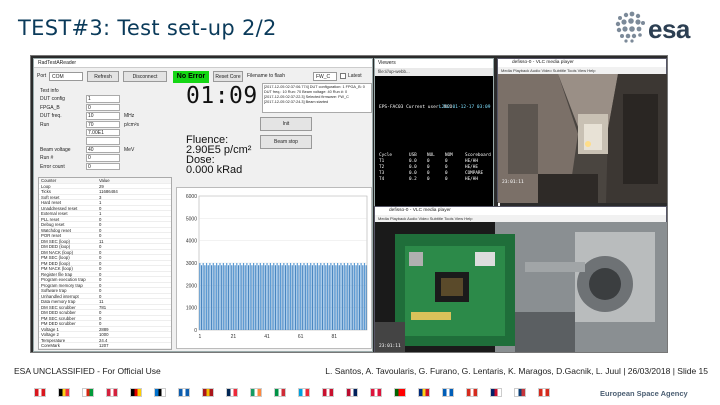 The height and width of the screenshot is (405, 720). Describe the element at coordinates (471, 179) in the screenshot. I see `viewer-cell: HE/HH` at that location.